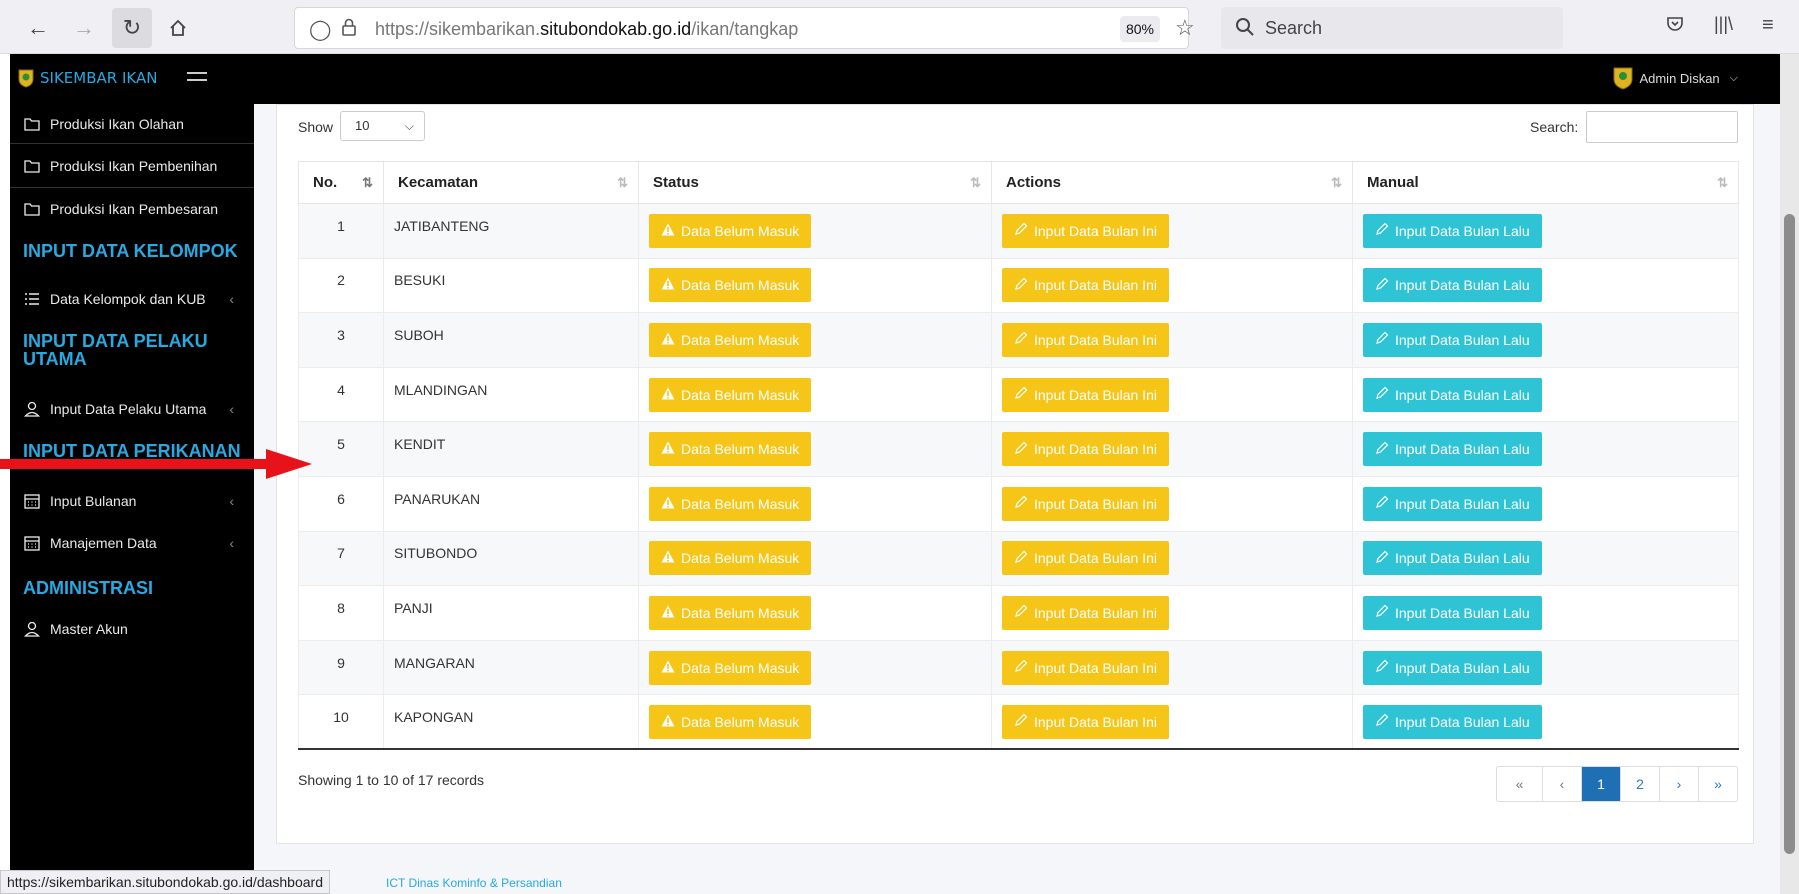 The height and width of the screenshot is (894, 1799). I want to click on sidebar-item-produksi-ikan-pembesaran: Produksi Ikan Pembesaran, so click(132, 209).